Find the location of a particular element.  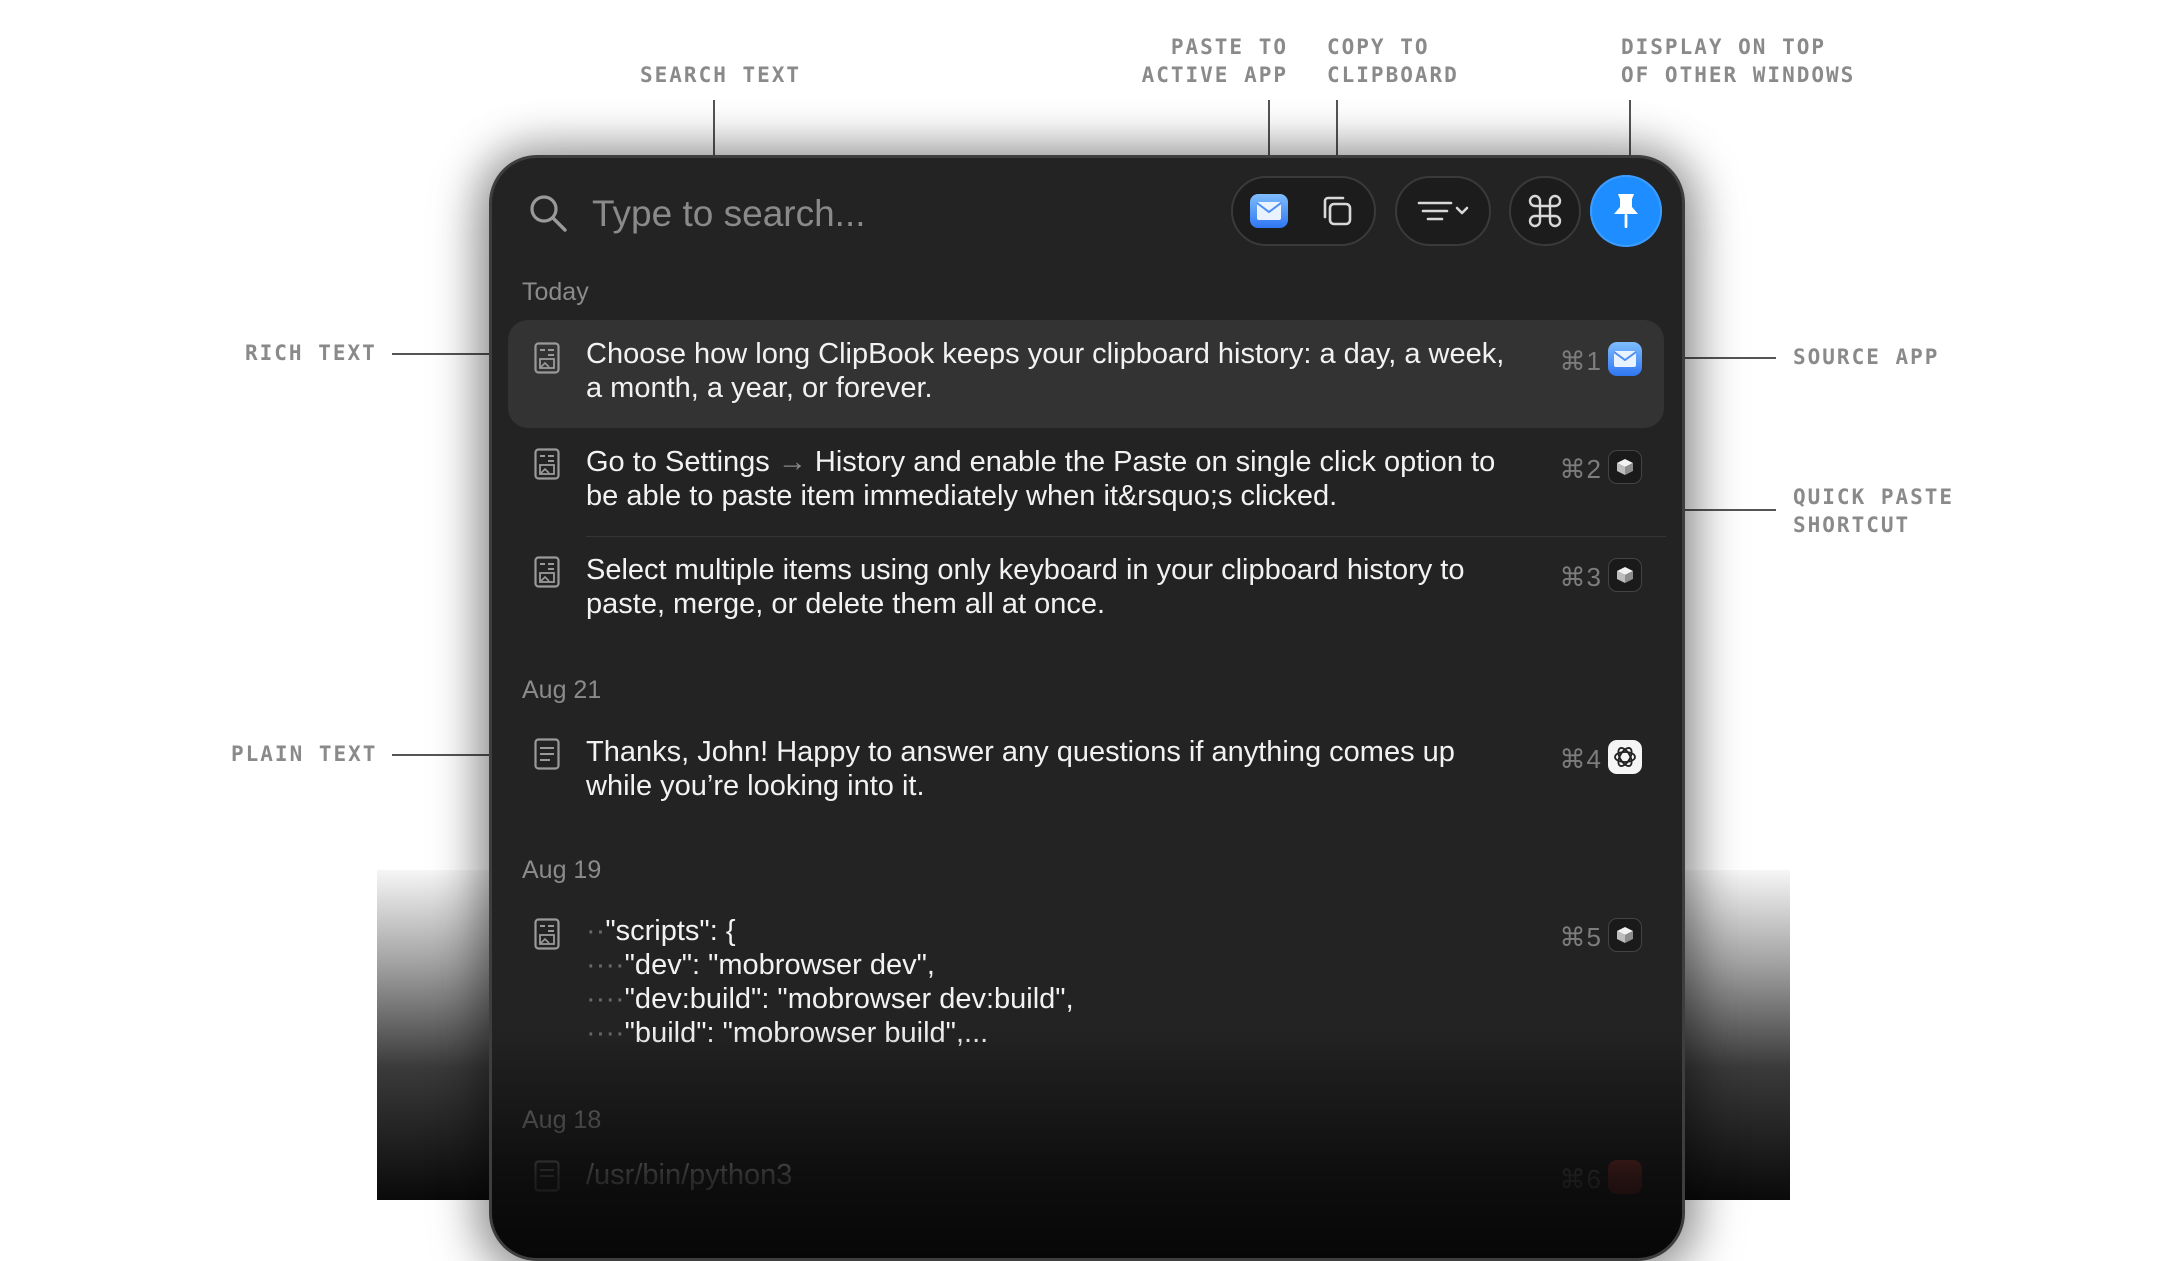

clipboard-item-6: /usr/bin/python3 ⌘6 is located at coordinates (1086, 1178).